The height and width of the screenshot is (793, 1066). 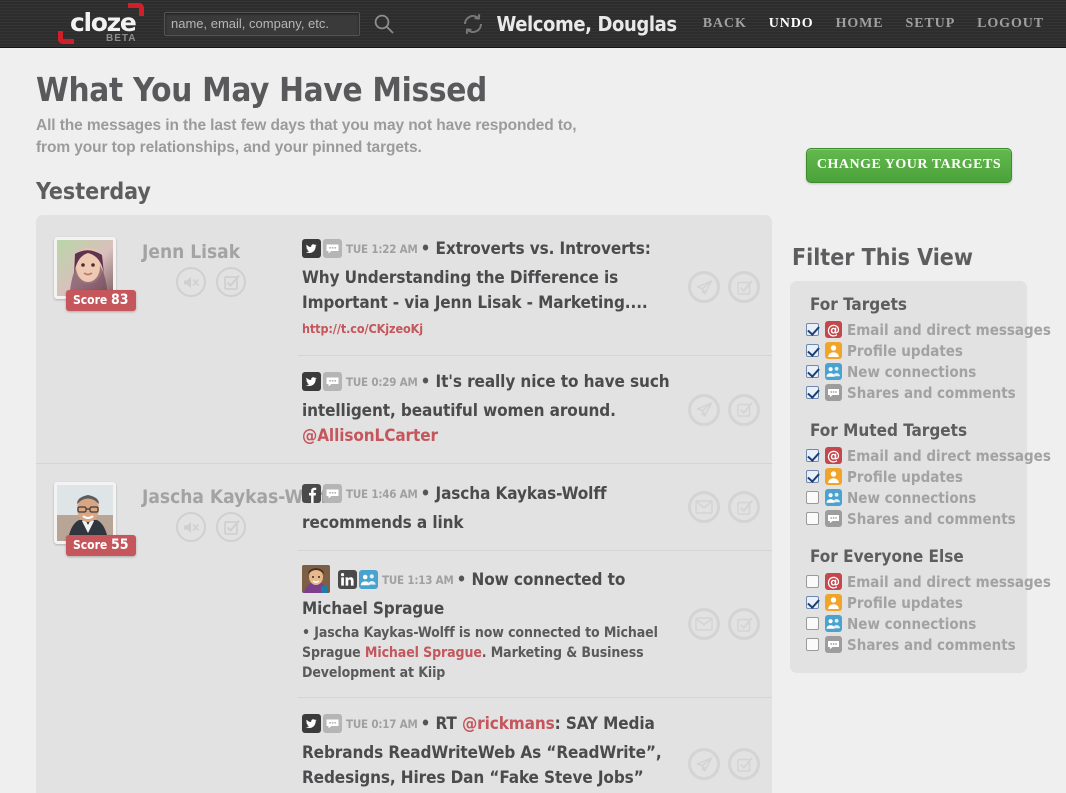 I want to click on message-timestamp: TUE 1:46 AM, so click(x=382, y=494).